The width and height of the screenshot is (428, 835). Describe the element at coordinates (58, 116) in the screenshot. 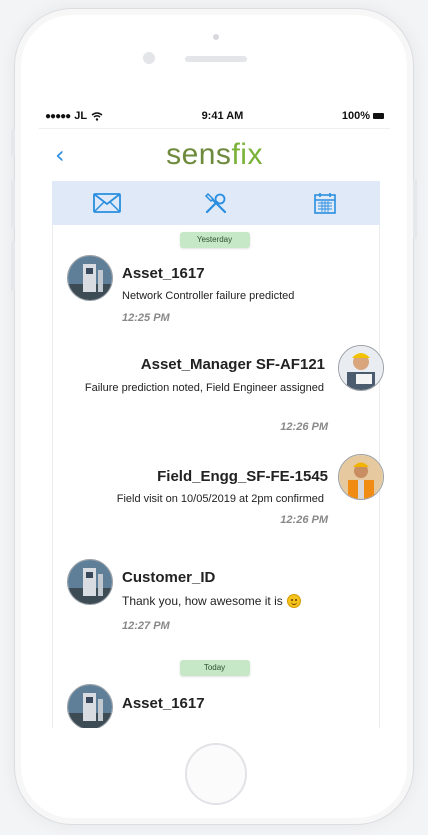

I see `signal-icon: ●●●●●` at that location.